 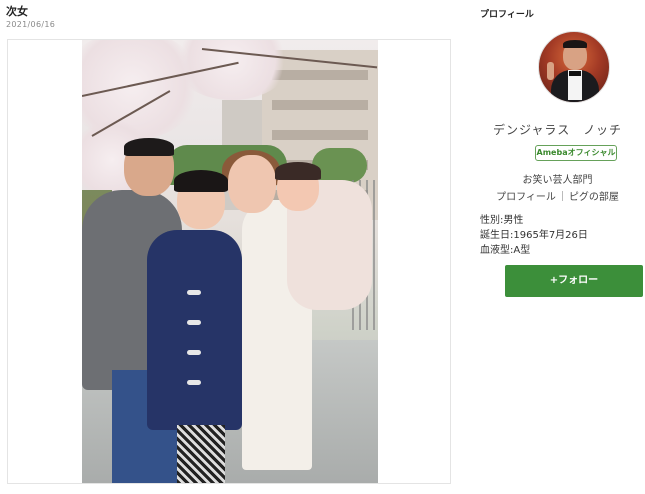 What do you see at coordinates (298, 171) in the screenshot?
I see `photo-toddler-hair` at bounding box center [298, 171].